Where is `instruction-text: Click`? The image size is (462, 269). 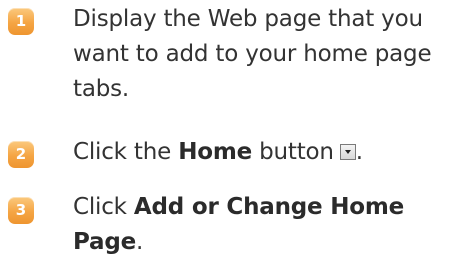
instruction-text: Click is located at coordinates (103, 207).